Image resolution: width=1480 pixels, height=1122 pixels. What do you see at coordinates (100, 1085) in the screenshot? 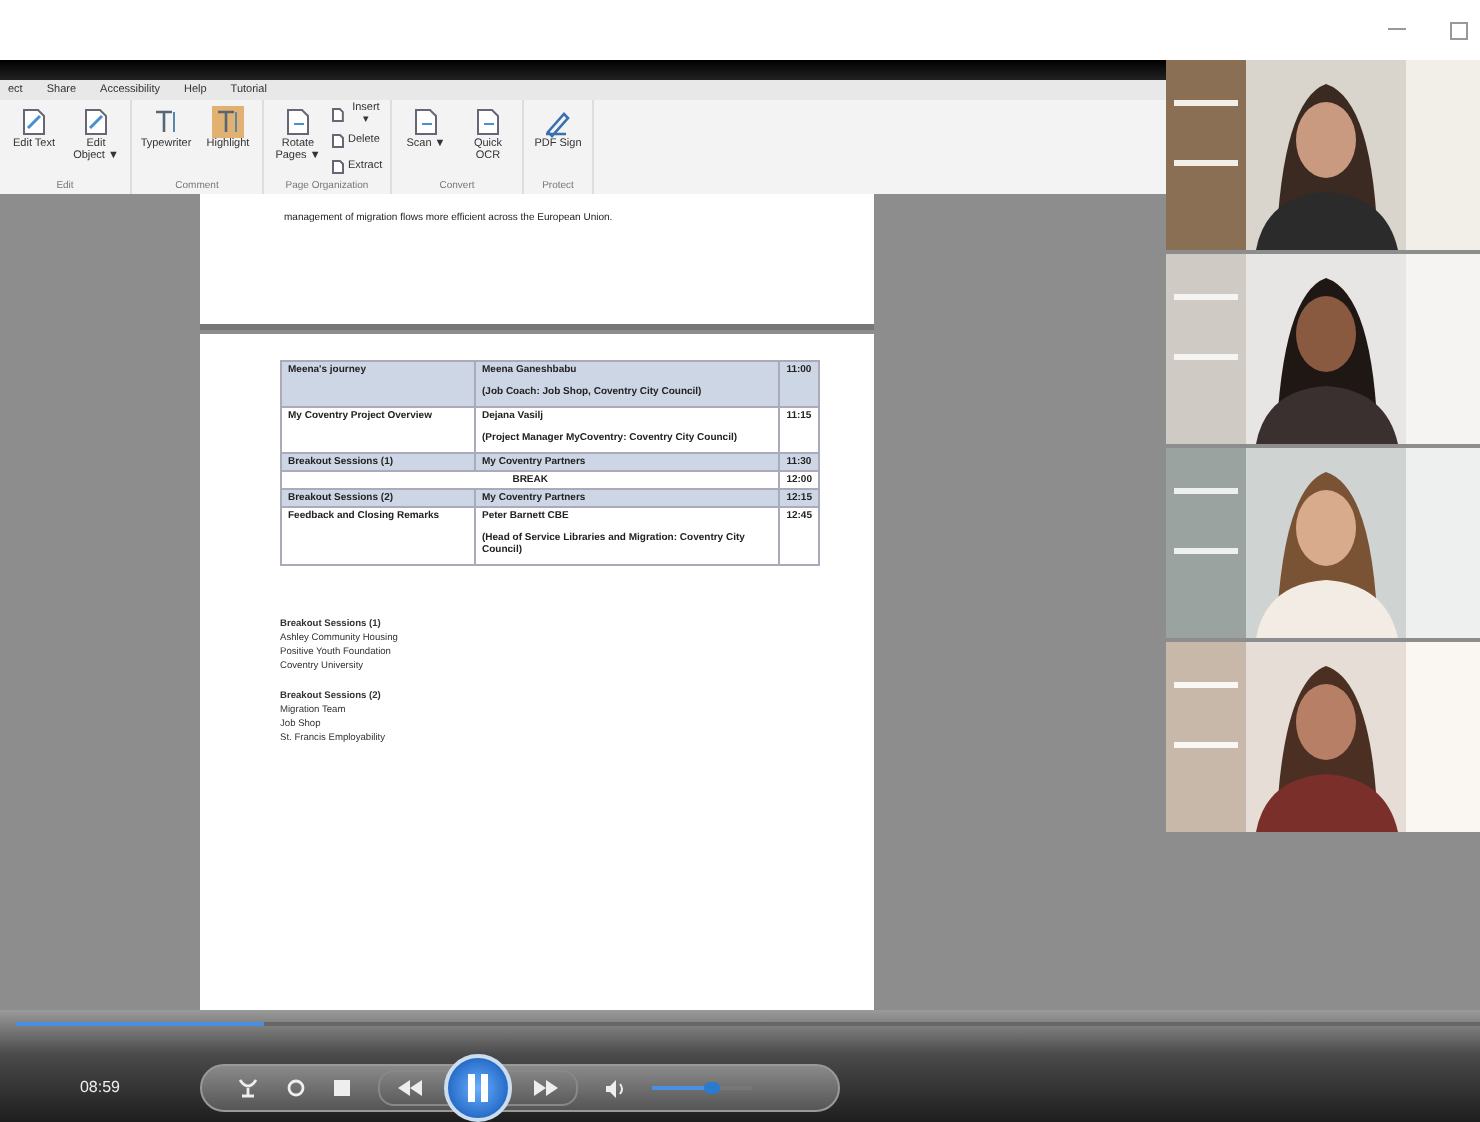
I see `time-label: 08:59` at bounding box center [100, 1085].